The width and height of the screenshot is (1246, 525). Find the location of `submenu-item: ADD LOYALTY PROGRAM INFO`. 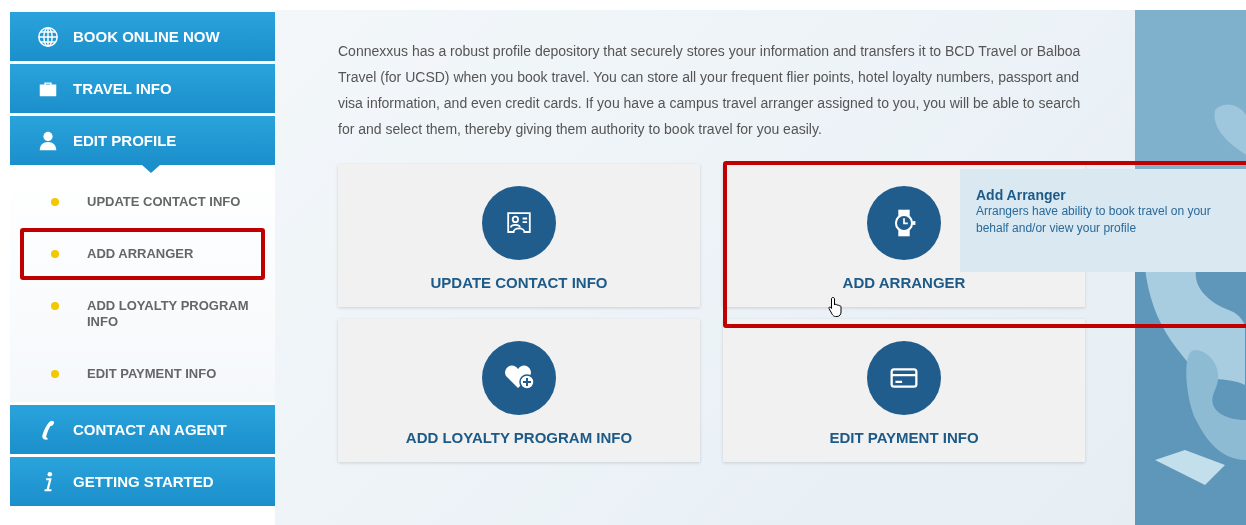

submenu-item: ADD LOYALTY PROGRAM INFO is located at coordinates (142, 314).